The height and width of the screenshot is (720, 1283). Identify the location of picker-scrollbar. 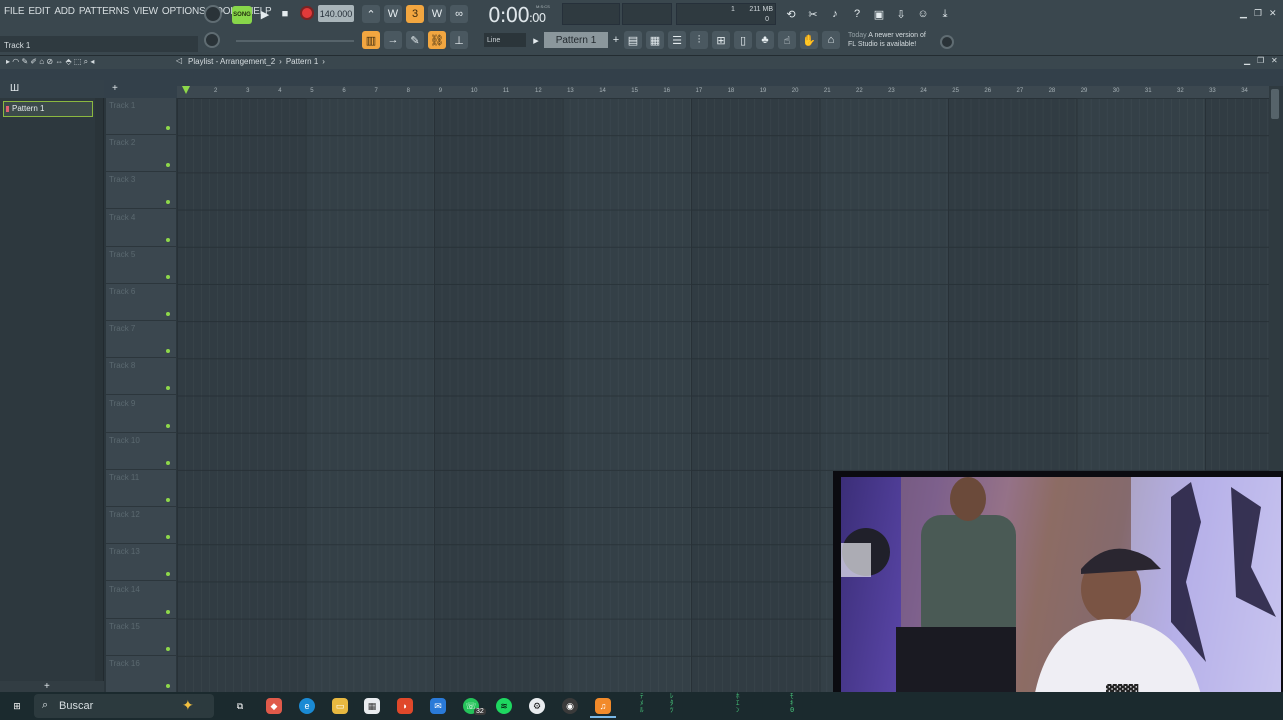
(99, 389).